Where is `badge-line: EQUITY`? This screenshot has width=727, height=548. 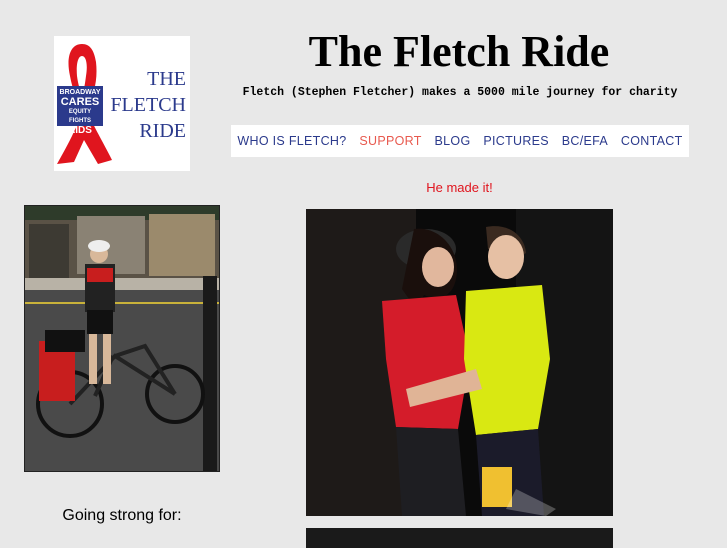 badge-line: EQUITY is located at coordinates (80, 112).